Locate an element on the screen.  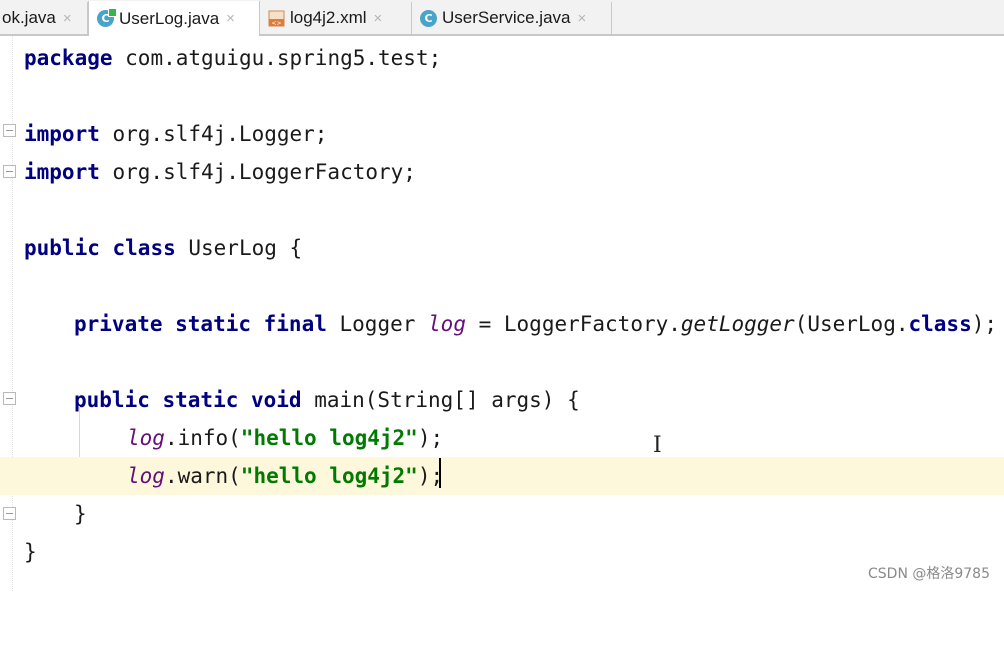
tab-ok-java: ok.java × is located at coordinates (44, 18).